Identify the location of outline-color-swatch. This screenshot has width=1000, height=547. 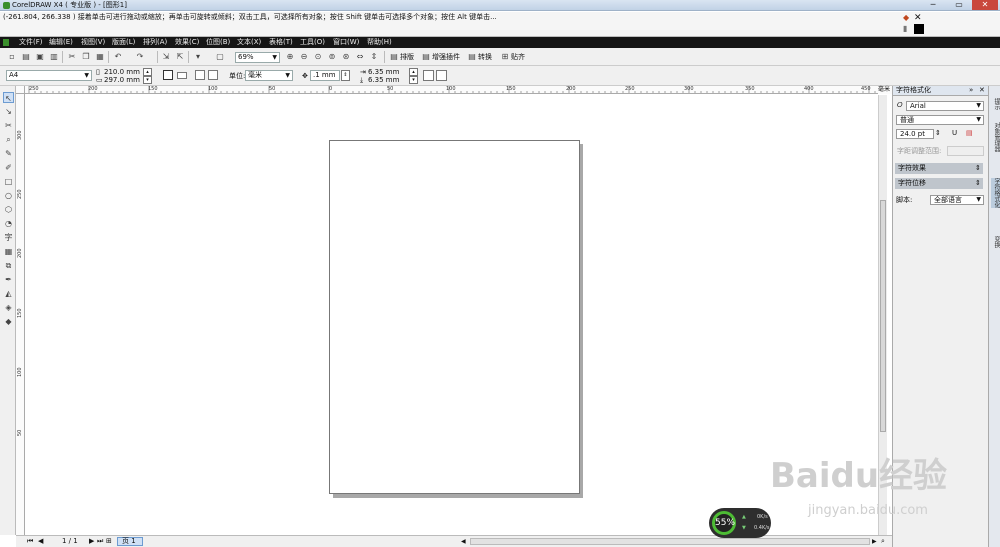
(919, 29).